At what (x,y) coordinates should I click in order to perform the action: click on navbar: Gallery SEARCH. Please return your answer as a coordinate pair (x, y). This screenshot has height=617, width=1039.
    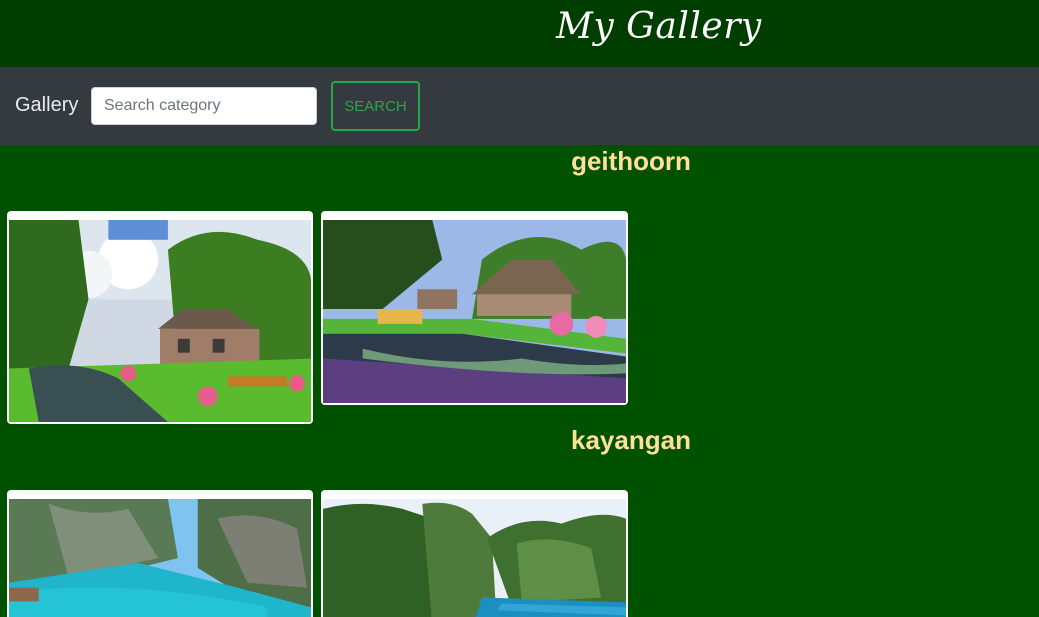
    Looking at the image, I should click on (519, 106).